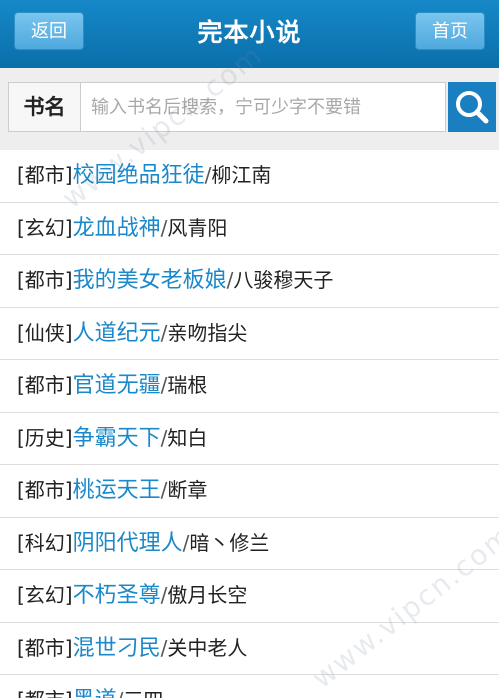  Describe the element at coordinates (249, 596) in the screenshot. I see `book-list-item: [玄幻]不朽圣尊/傲月长空` at that location.